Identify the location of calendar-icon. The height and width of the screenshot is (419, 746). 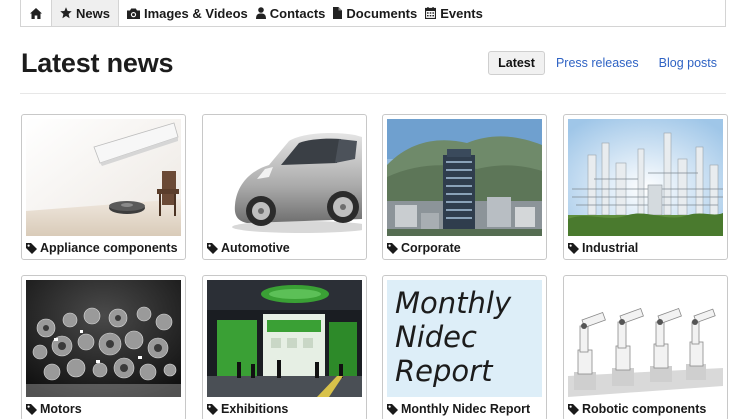
(431, 13).